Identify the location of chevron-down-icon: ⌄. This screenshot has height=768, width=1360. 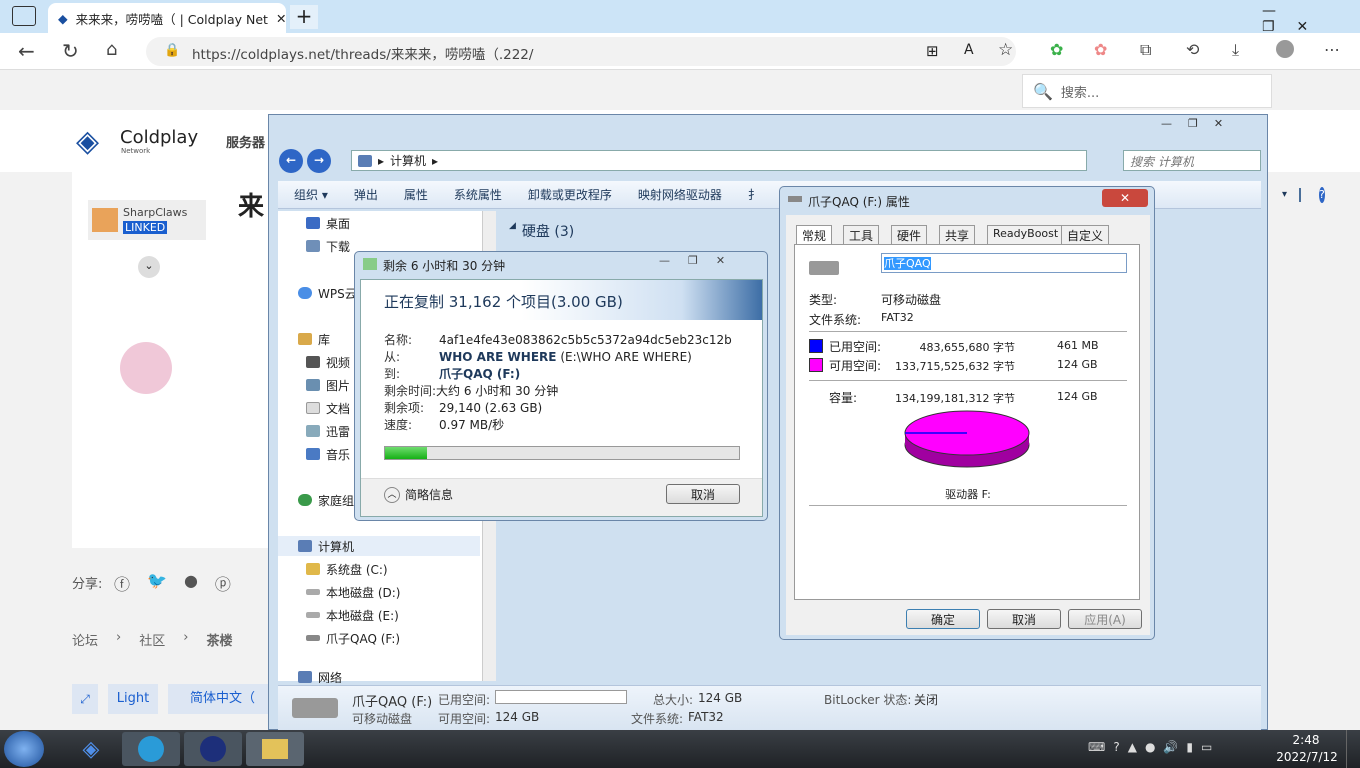
(149, 267).